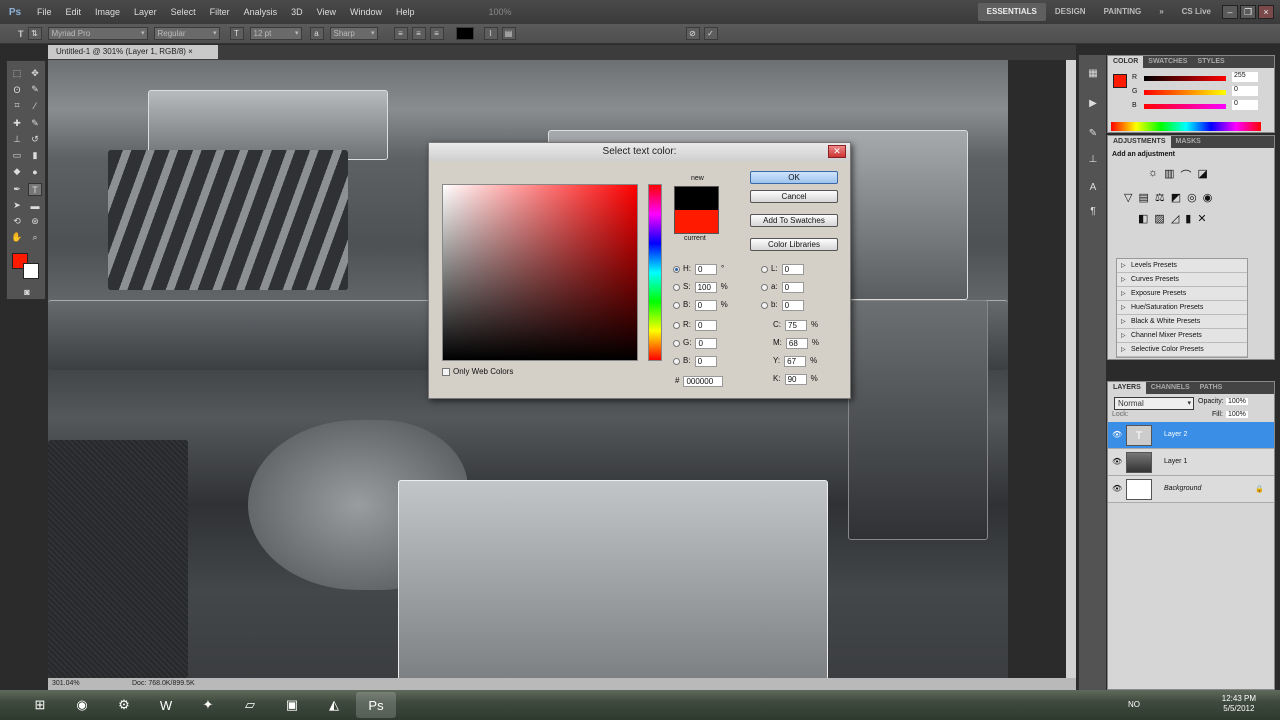 The image size is (1280, 720). Describe the element at coordinates (837, 151) in the screenshot. I see `close-icon: ✕` at that location.